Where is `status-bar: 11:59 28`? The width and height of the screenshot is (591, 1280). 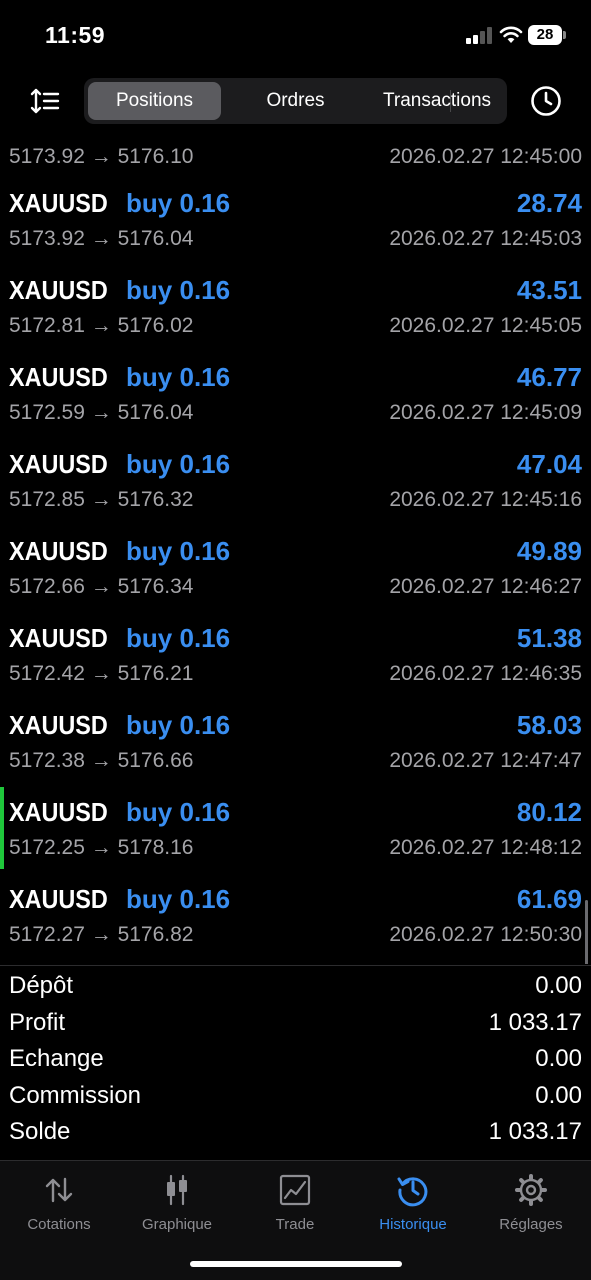
status-bar: 11:59 28 is located at coordinates (295, 35).